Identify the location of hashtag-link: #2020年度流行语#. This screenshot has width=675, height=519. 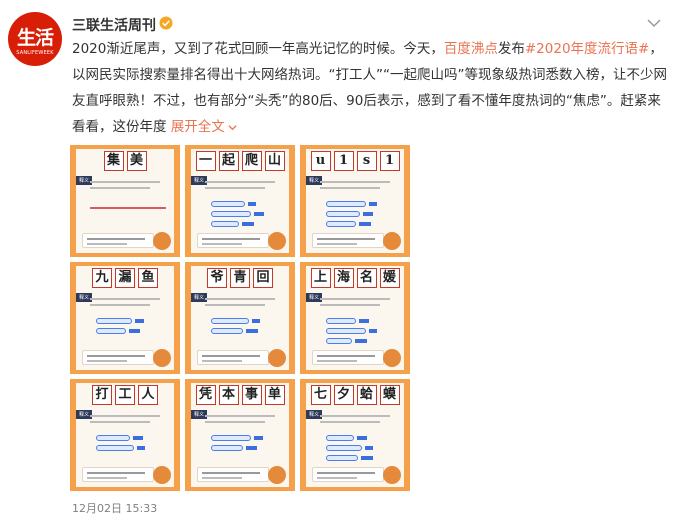
(587, 49).